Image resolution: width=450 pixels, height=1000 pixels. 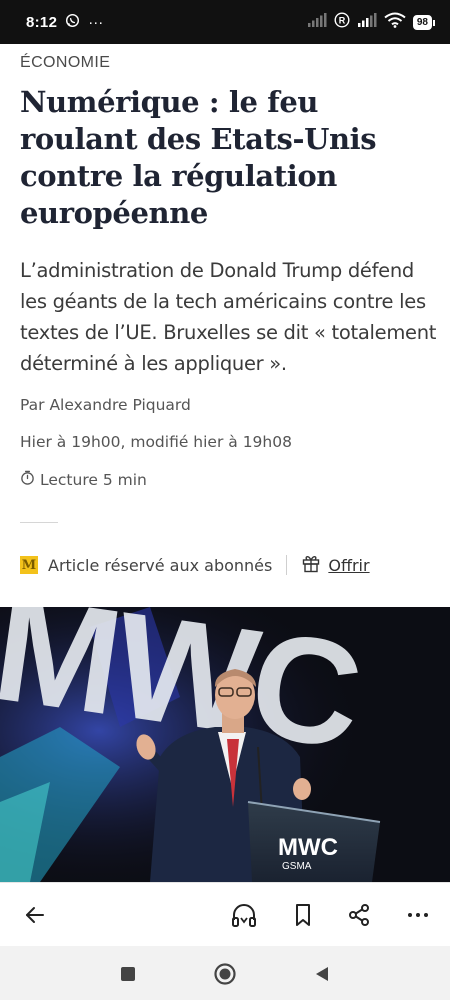 What do you see at coordinates (297, 866) in the screenshot?
I see `podium-sub-text: GSMA` at bounding box center [297, 866].